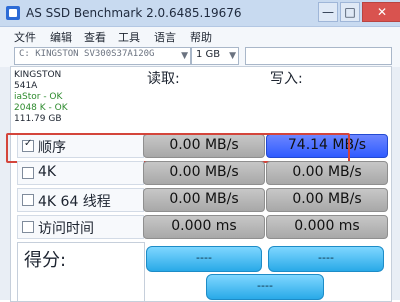  What do you see at coordinates (178, 148) in the screenshot?
I see `highlight-box` at bounding box center [178, 148].